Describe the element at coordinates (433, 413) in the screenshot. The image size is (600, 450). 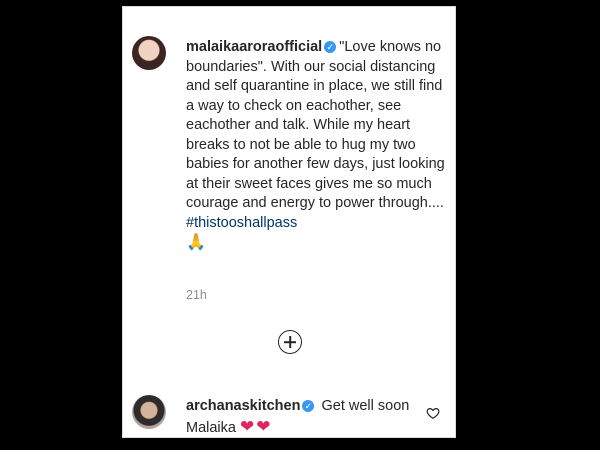
I see `heart-outline-icon` at that location.